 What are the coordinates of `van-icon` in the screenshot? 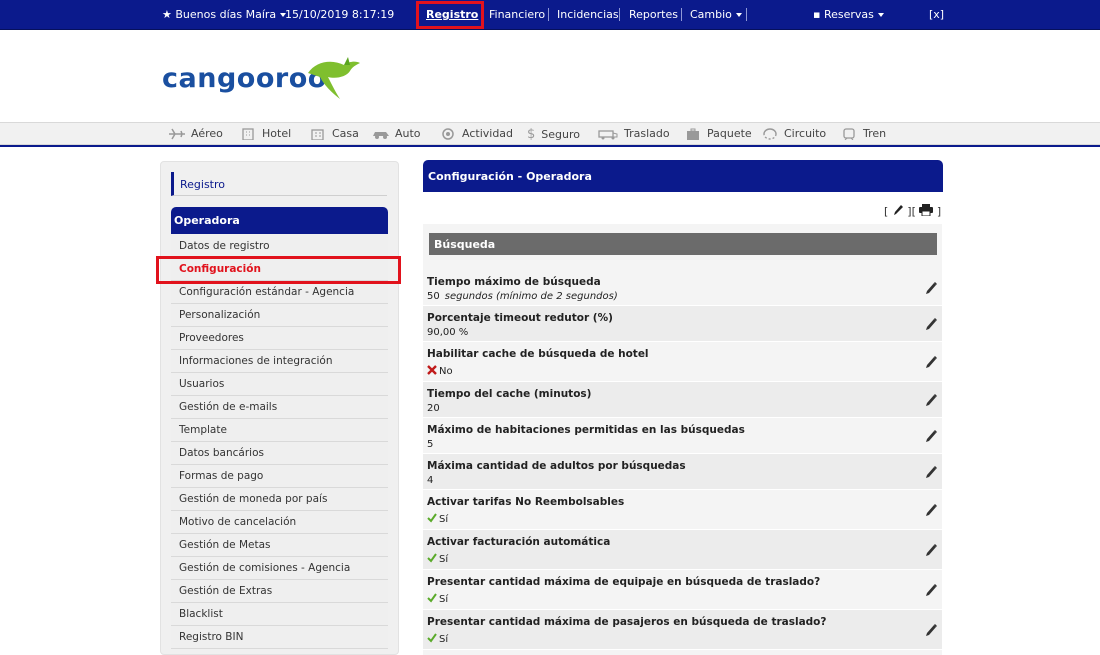 It's located at (608, 135).